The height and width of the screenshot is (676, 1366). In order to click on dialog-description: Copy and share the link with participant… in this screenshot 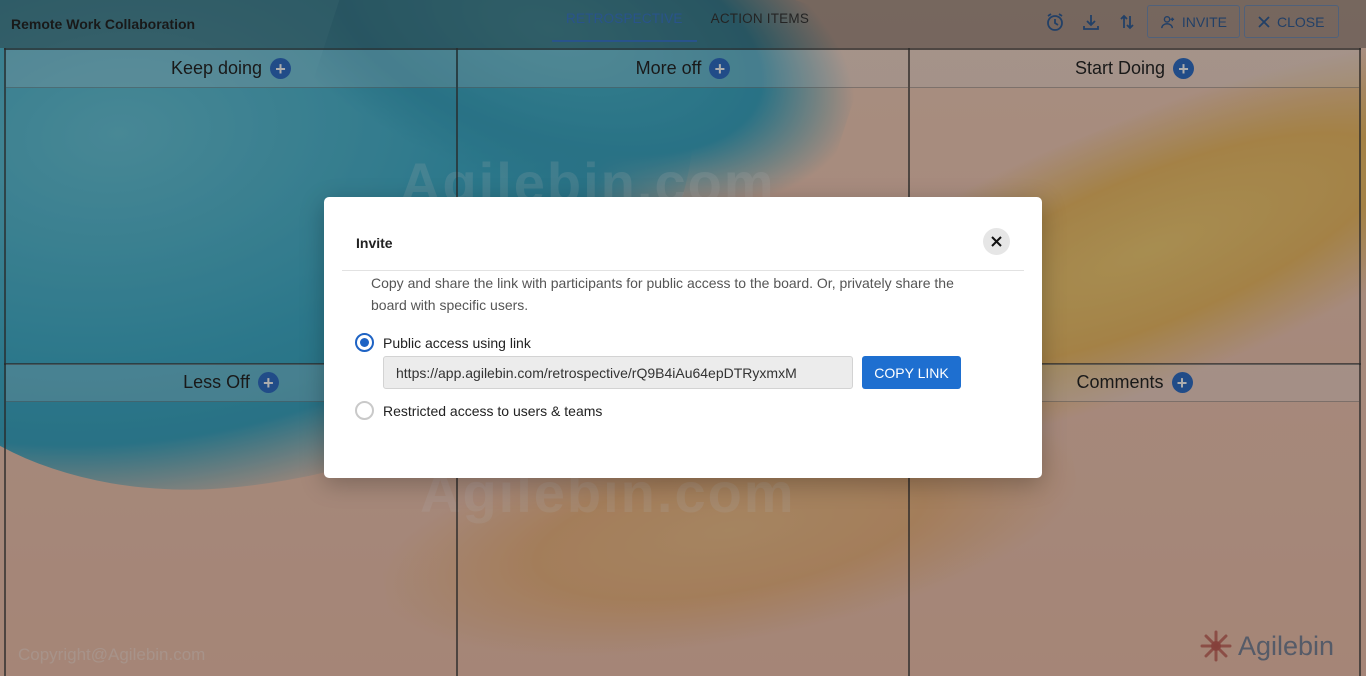, I will do `click(662, 294)`.